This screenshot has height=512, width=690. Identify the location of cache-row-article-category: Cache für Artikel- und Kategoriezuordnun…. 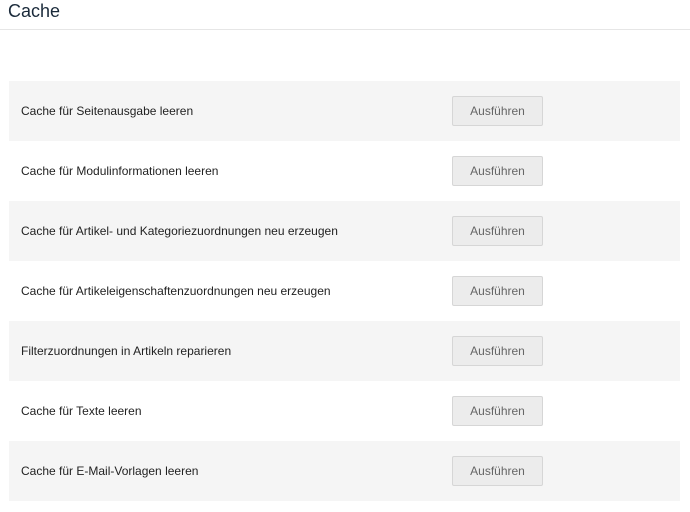
(344, 231).